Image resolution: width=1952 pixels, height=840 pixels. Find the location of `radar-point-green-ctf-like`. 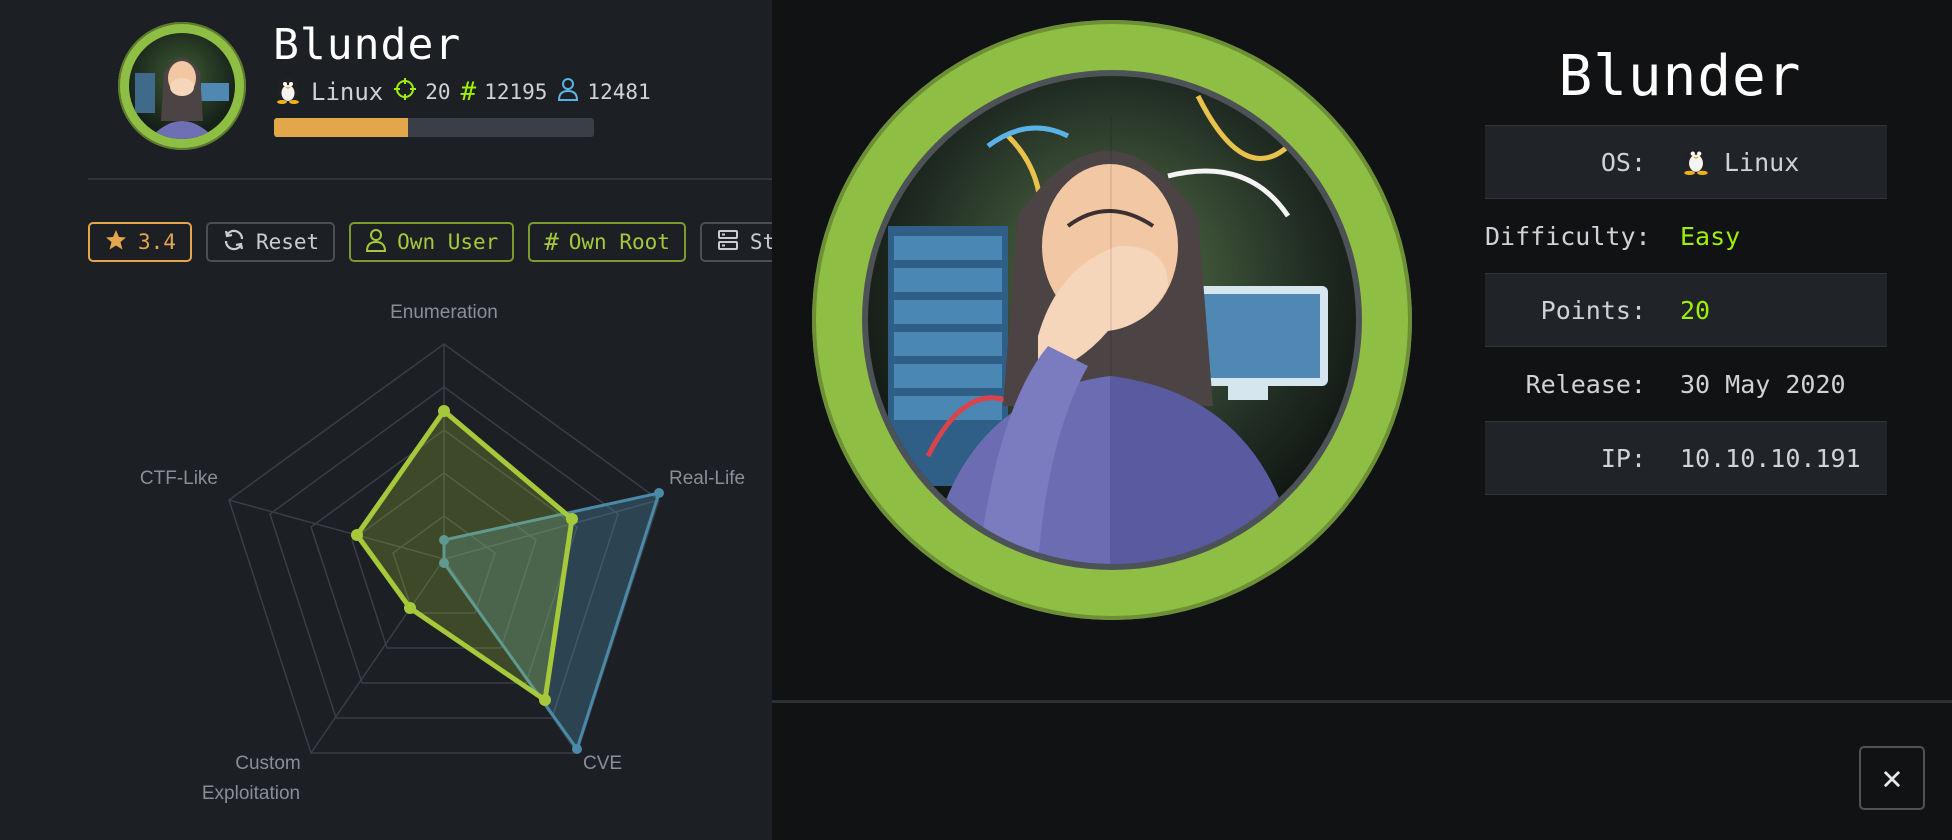

radar-point-green-ctf-like is located at coordinates (357, 535).